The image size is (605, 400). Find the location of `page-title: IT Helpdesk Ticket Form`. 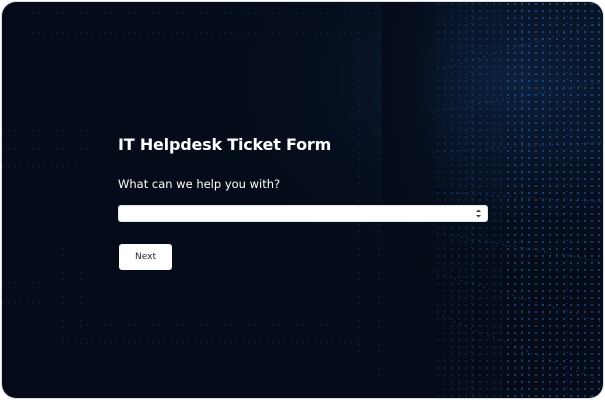

page-title: IT Helpdesk Ticket Form is located at coordinates (225, 144).